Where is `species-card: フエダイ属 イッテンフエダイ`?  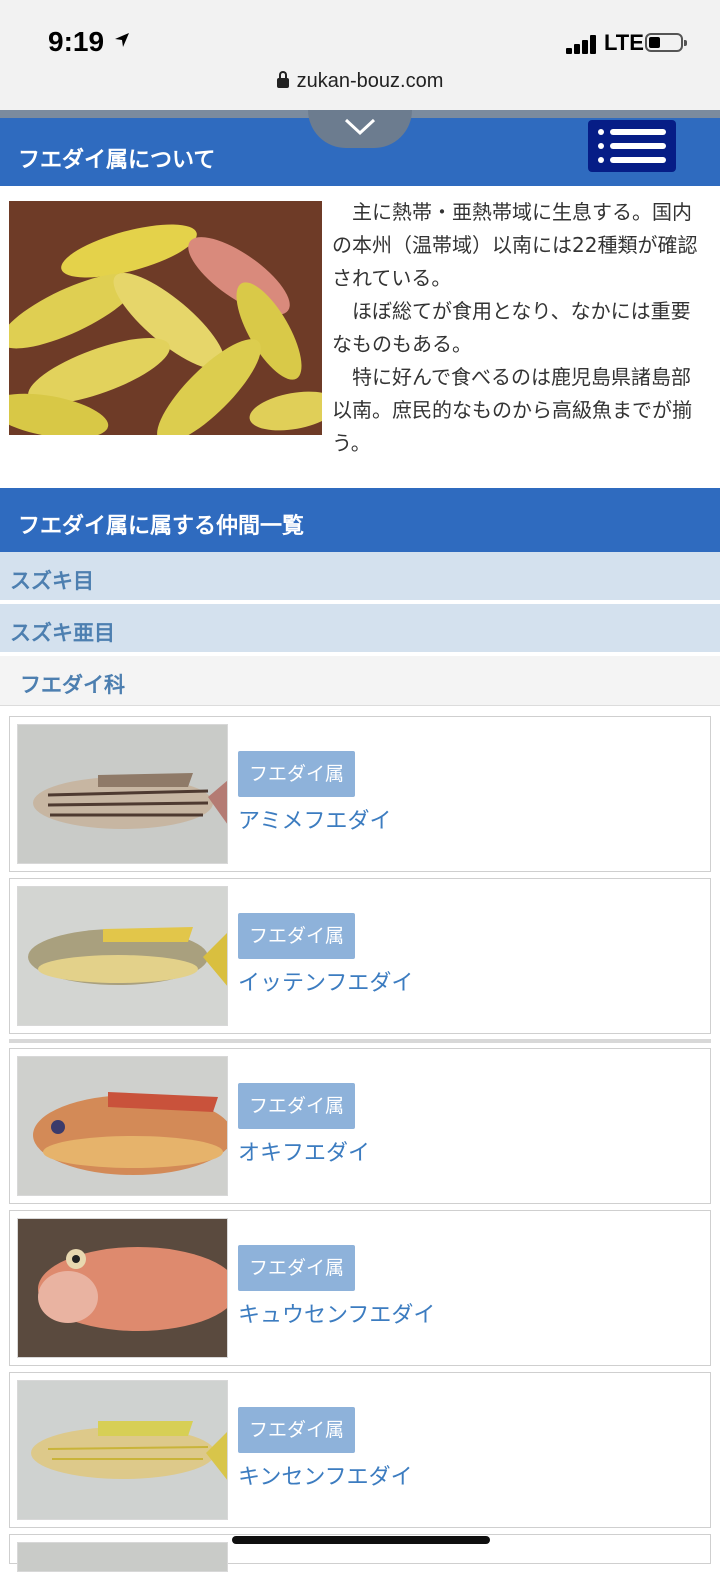 species-card: フエダイ属 イッテンフエダイ is located at coordinates (360, 956).